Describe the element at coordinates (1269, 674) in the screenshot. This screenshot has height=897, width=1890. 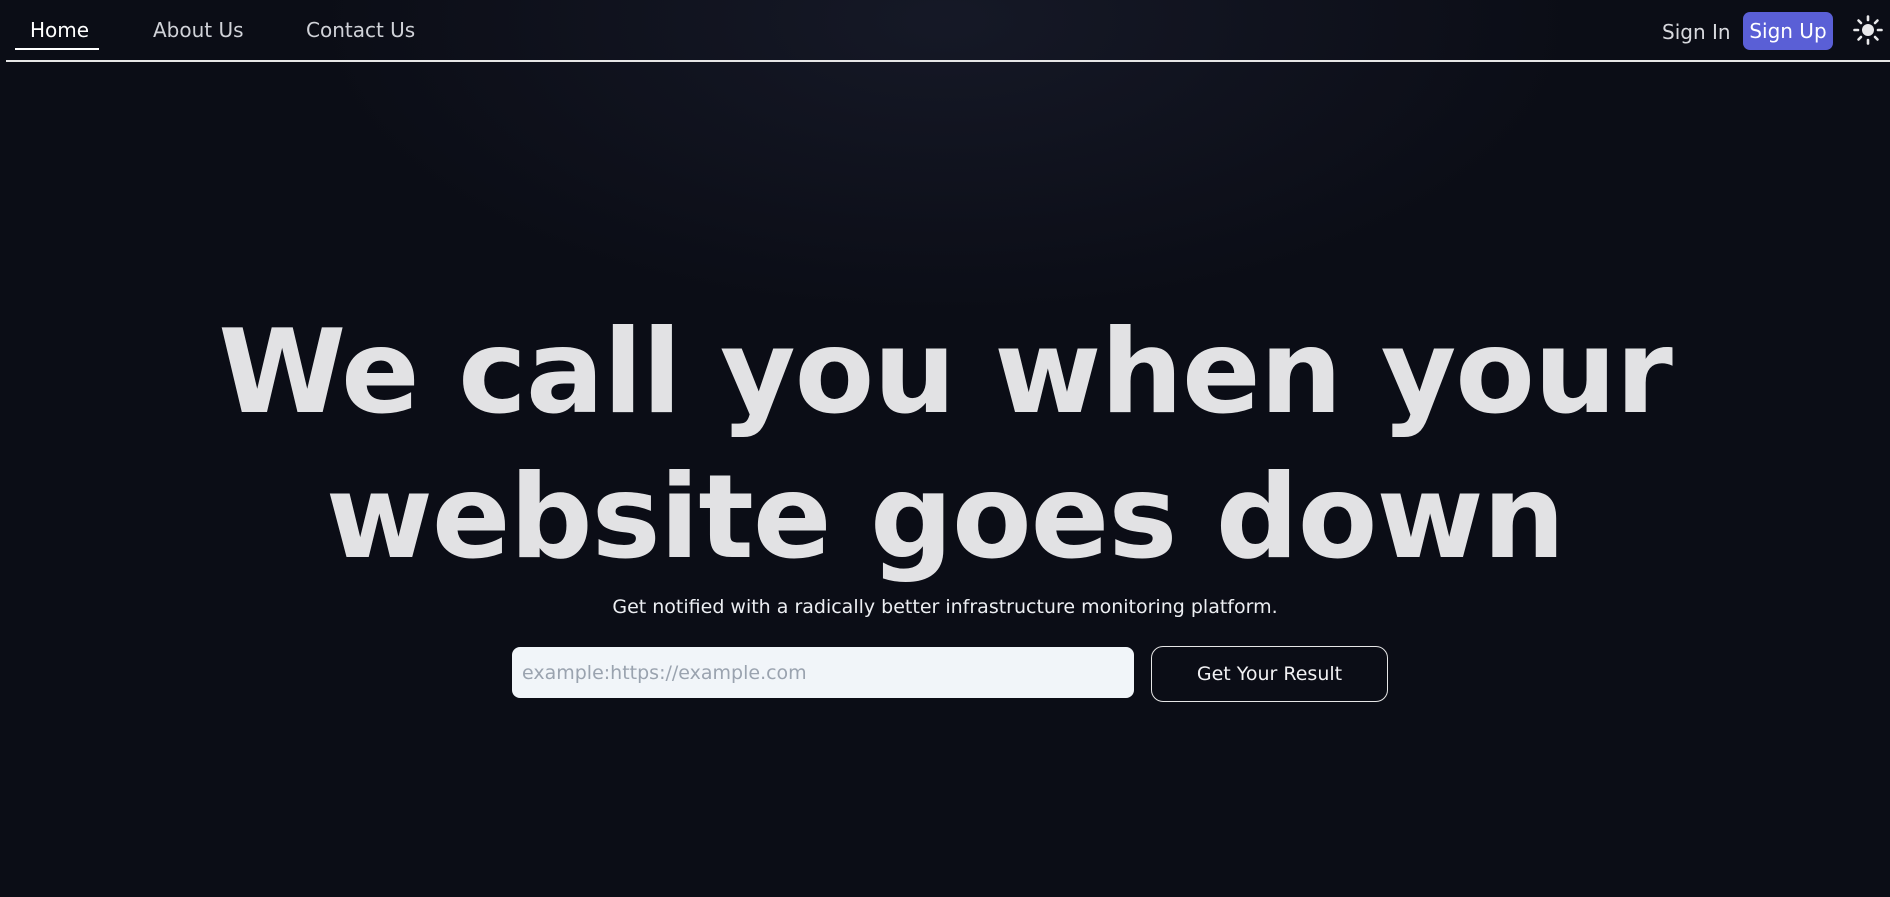
I see `get-result-button: Get Your Result` at that location.